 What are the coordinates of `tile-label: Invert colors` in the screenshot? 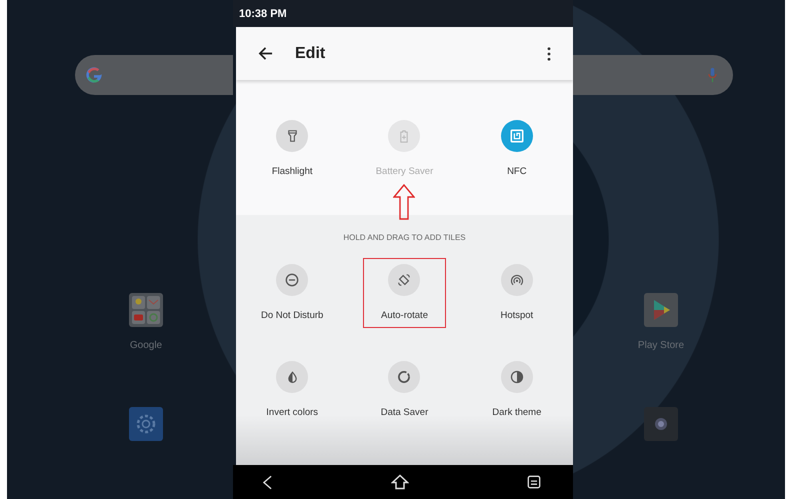 It's located at (292, 412).